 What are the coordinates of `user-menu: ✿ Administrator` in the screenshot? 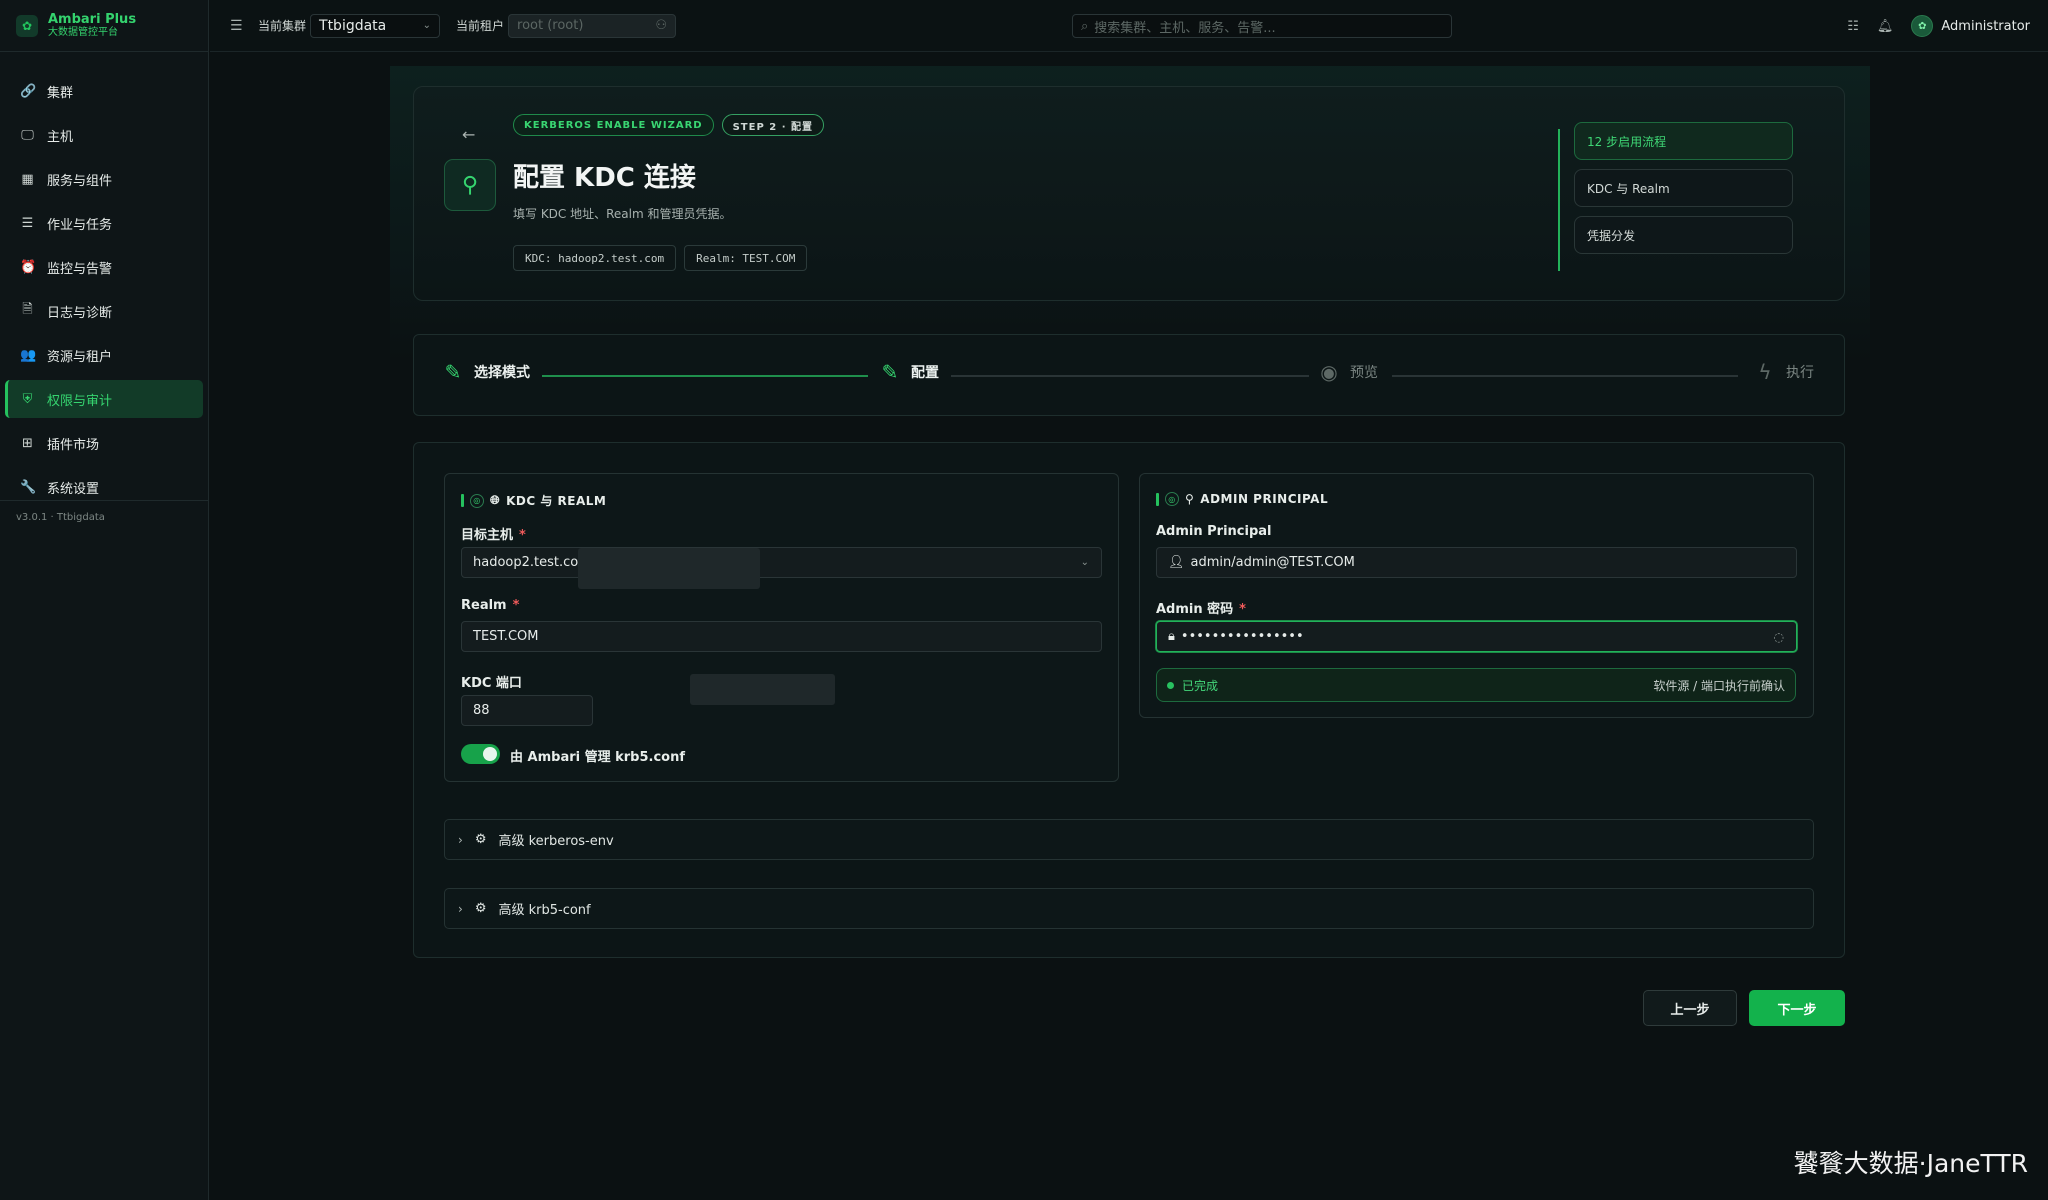 It's located at (1970, 26).